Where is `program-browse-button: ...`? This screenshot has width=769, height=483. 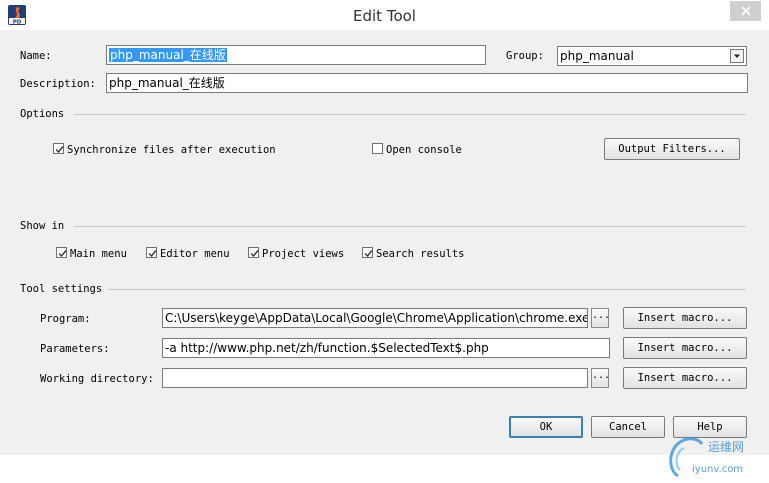 program-browse-button: ... is located at coordinates (600, 318).